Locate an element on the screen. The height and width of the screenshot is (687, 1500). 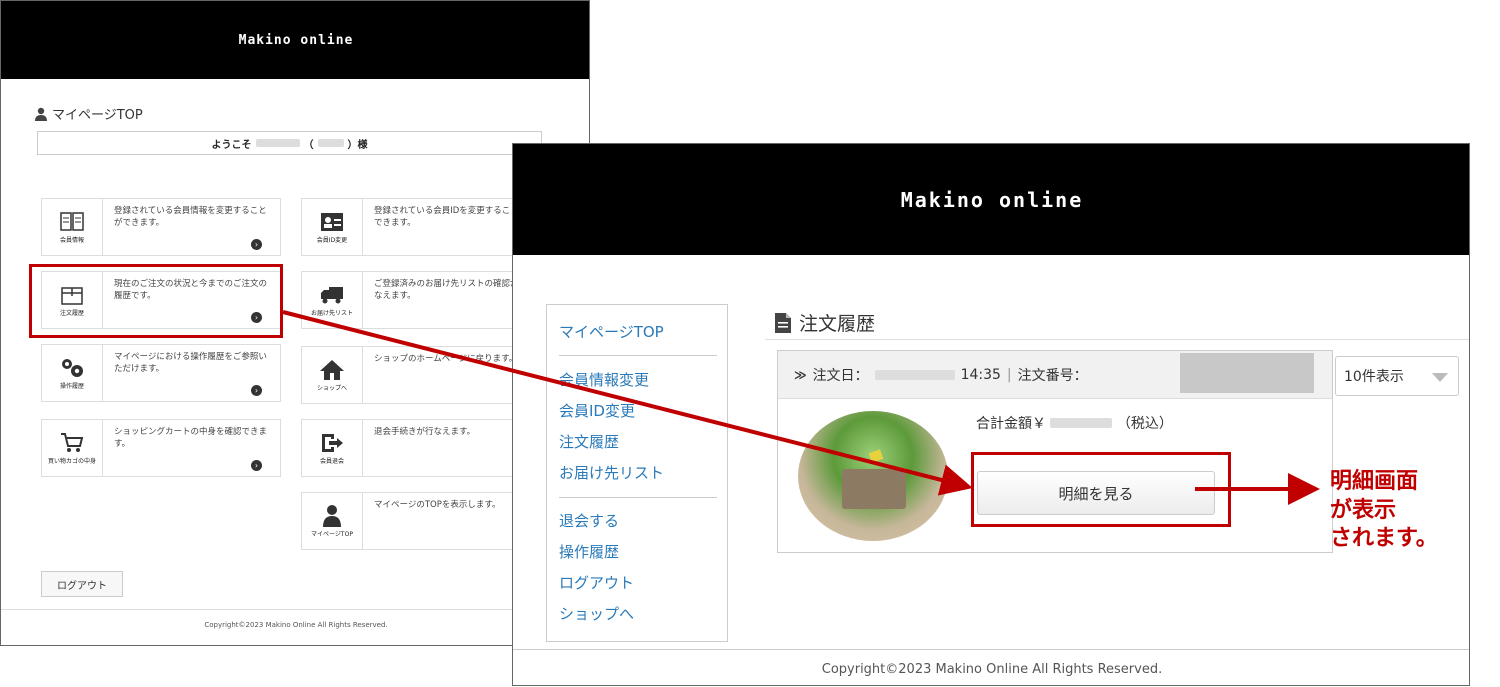
product-tag-shape is located at coordinates (876, 456).